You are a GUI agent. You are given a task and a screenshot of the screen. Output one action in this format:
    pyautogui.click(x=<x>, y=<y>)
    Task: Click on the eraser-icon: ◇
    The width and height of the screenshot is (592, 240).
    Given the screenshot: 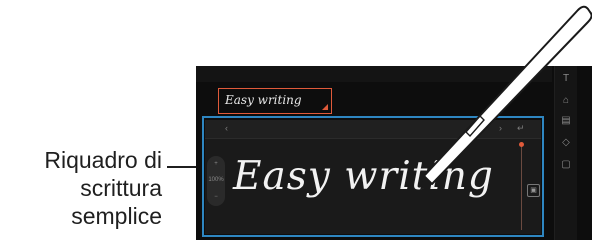 What is the action you would take?
    pyautogui.click(x=566, y=143)
    